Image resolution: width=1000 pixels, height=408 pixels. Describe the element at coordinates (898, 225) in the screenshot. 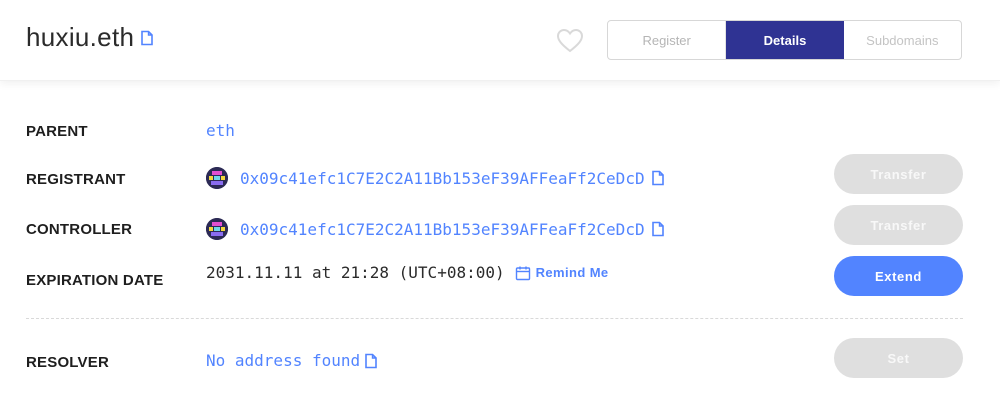

I see `controller-transfer-button: Transfer` at that location.